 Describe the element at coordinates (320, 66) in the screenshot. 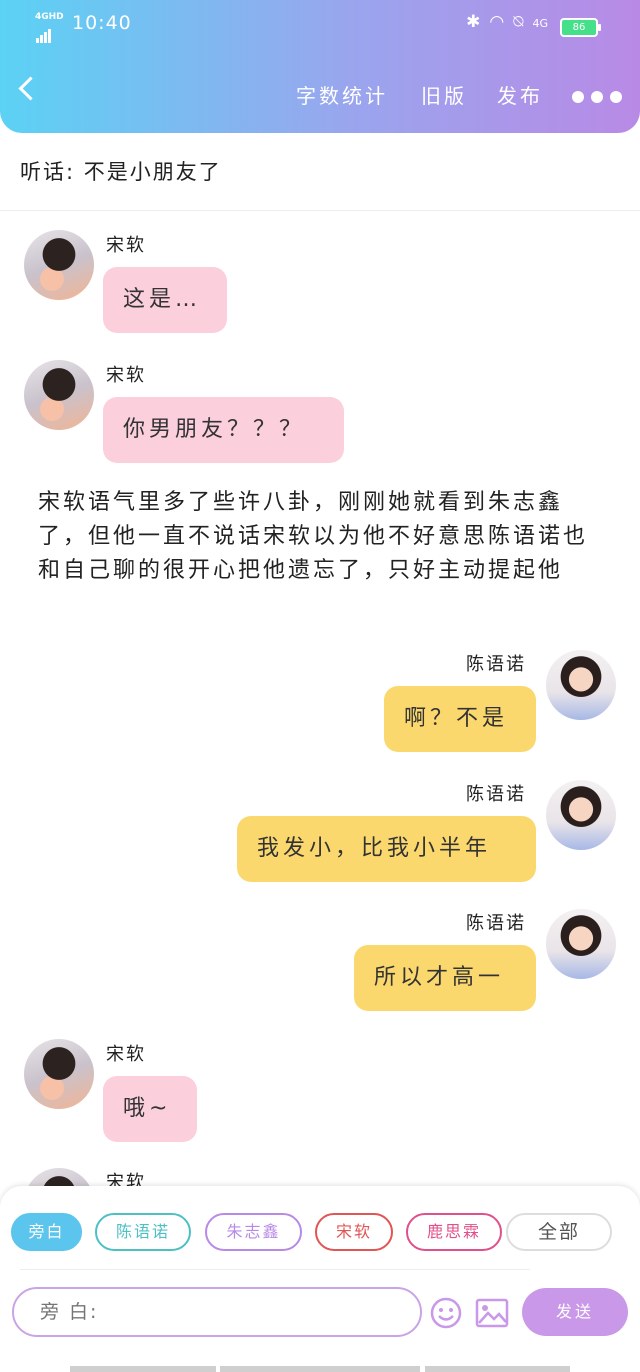

I see `top-header: 4GHD 10:40 ✱ ◠ ⍉ 4G 86 字数统计 旧版 发布` at that location.